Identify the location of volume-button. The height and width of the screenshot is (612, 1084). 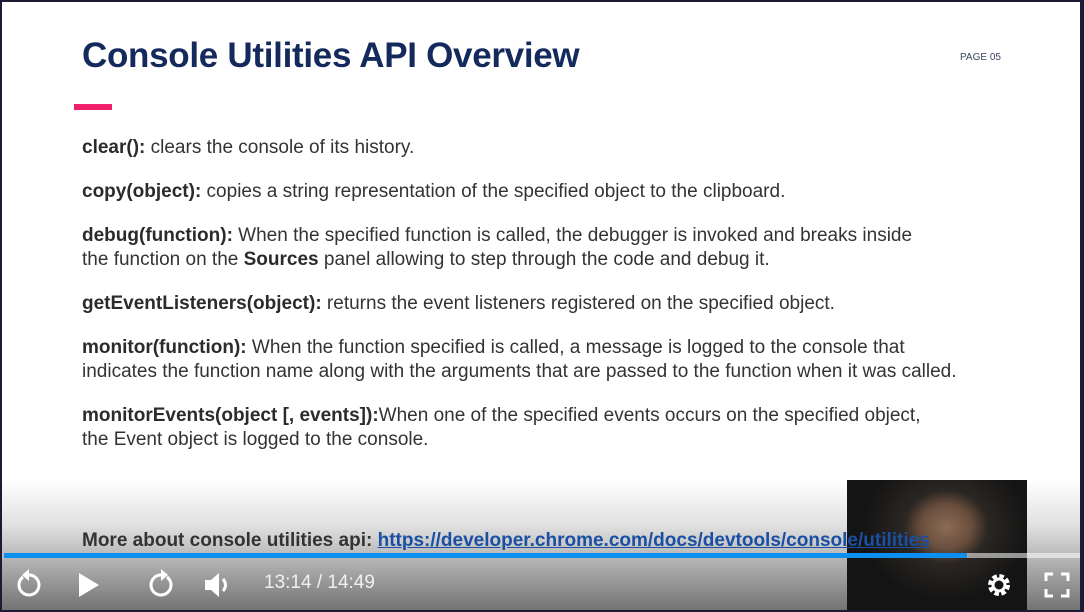
(218, 585).